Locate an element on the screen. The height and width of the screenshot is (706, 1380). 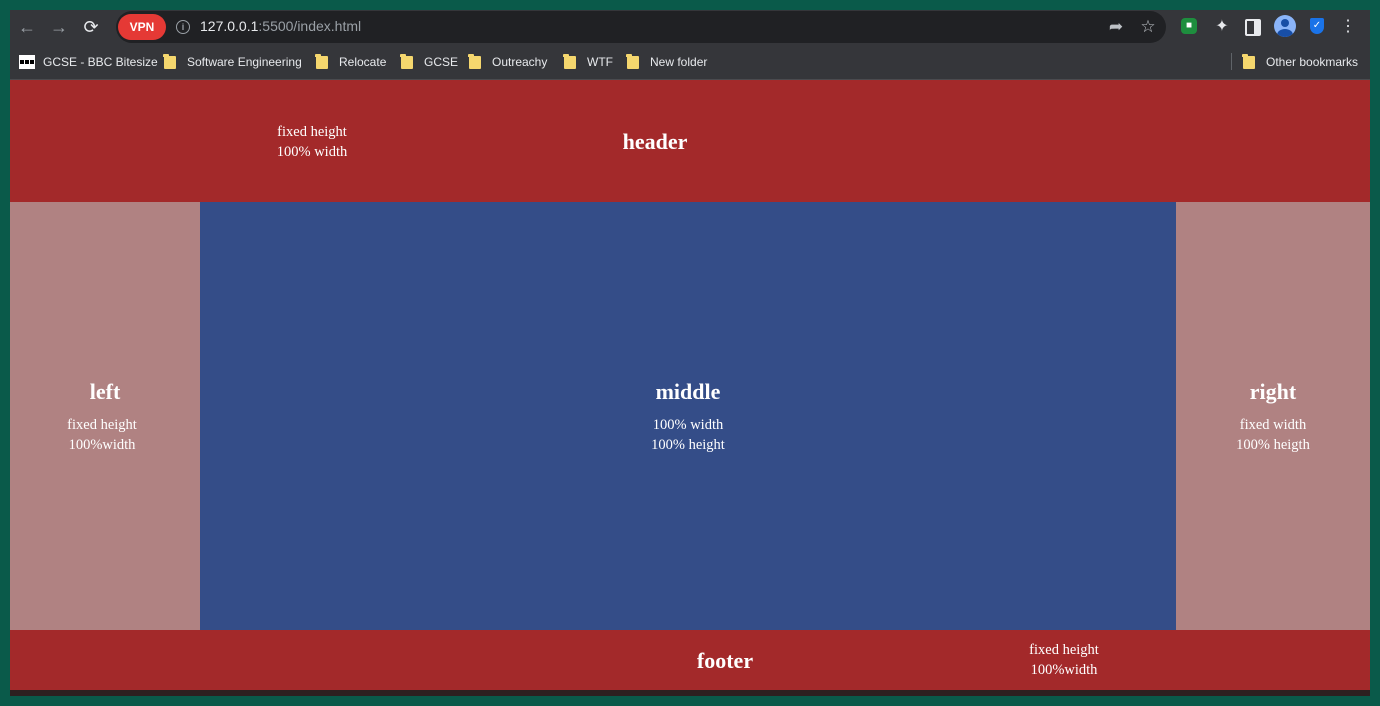
bookmark-software-engineering: Software Engineering is located at coordinates (232, 62).